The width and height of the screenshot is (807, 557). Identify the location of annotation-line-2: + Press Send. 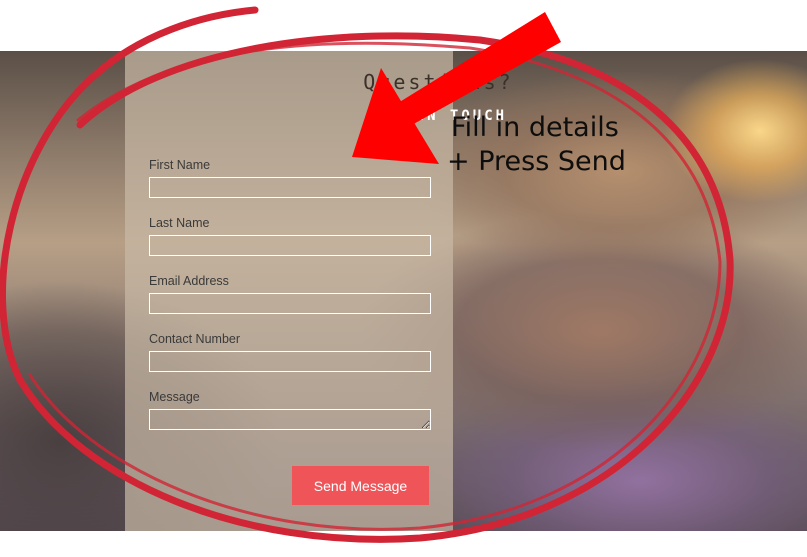
(536, 161).